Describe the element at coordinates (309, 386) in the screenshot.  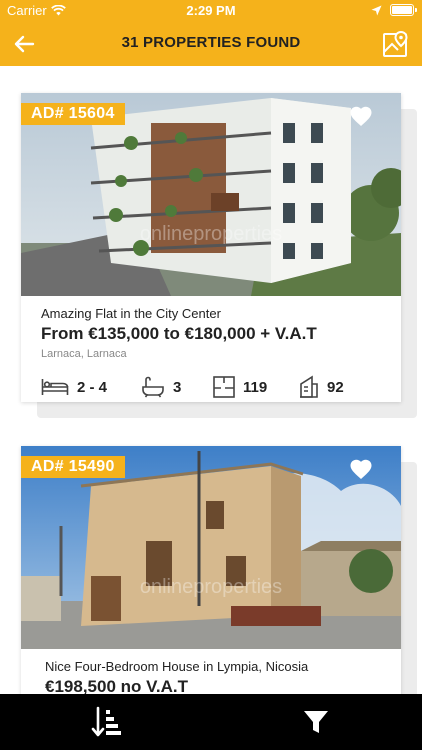
I see `house-plot-icon` at that location.